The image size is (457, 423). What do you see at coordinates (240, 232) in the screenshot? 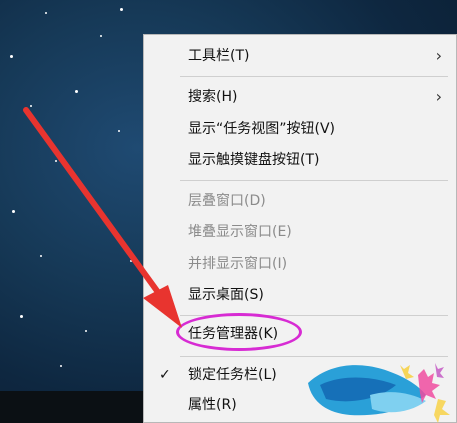
I see `menu-item-label: 堆叠显示窗口(E)` at bounding box center [240, 232].